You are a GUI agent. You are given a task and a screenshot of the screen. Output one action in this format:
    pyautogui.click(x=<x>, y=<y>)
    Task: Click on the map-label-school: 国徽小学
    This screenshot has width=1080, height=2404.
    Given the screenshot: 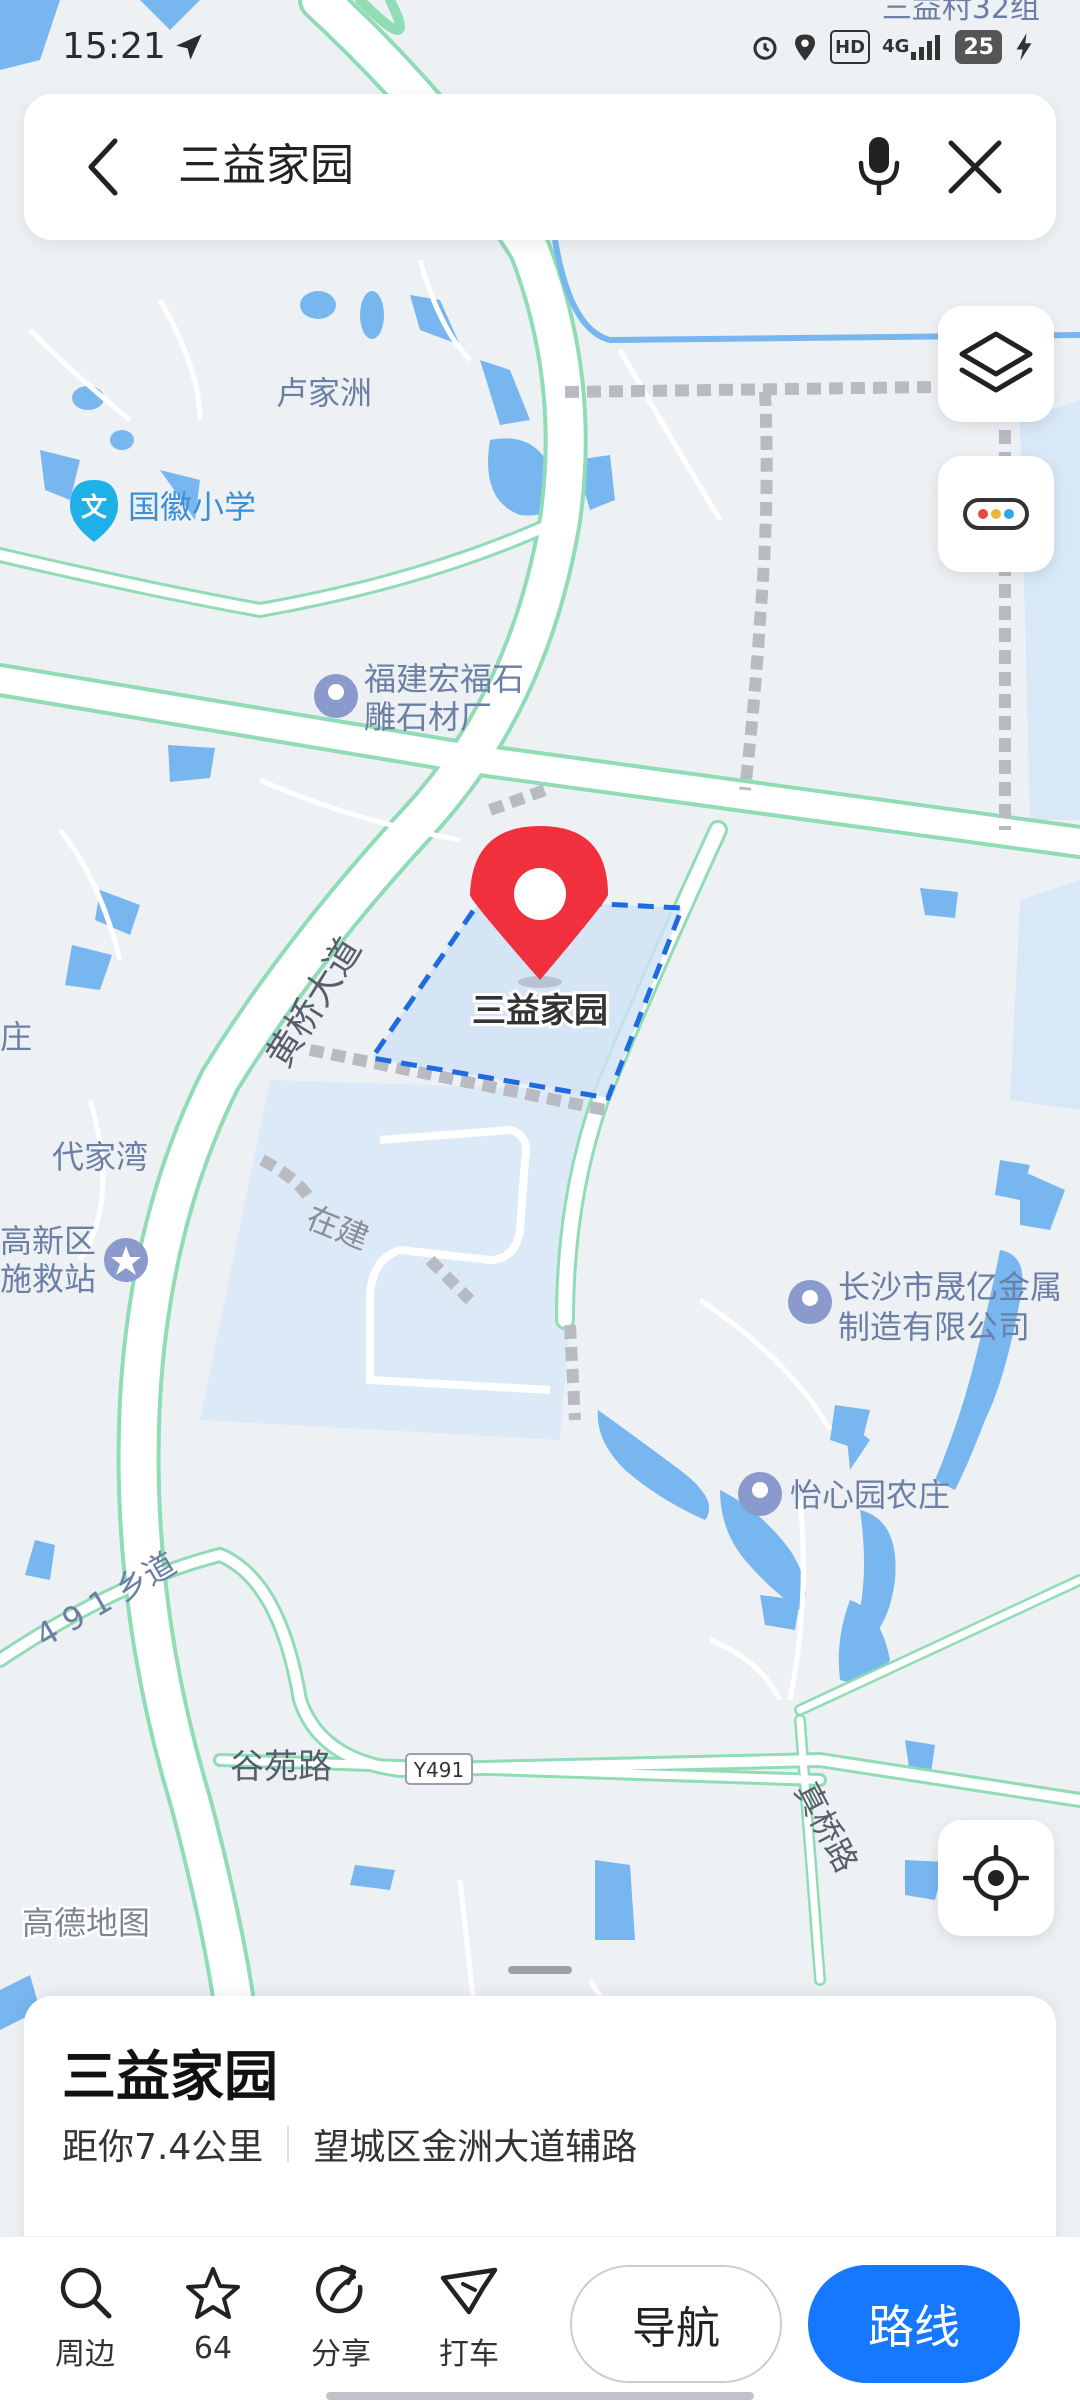 What is the action you would take?
    pyautogui.click(x=192, y=507)
    